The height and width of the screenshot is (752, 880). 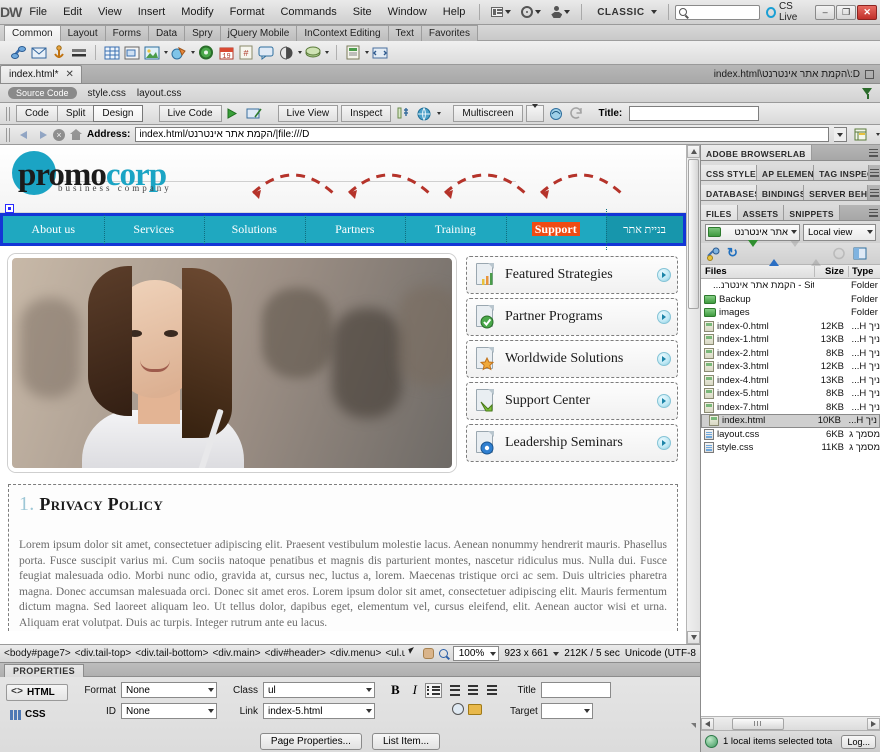 What do you see at coordinates (534, 113) in the screenshot?
I see `multiscreen-dropdown` at bounding box center [534, 113].